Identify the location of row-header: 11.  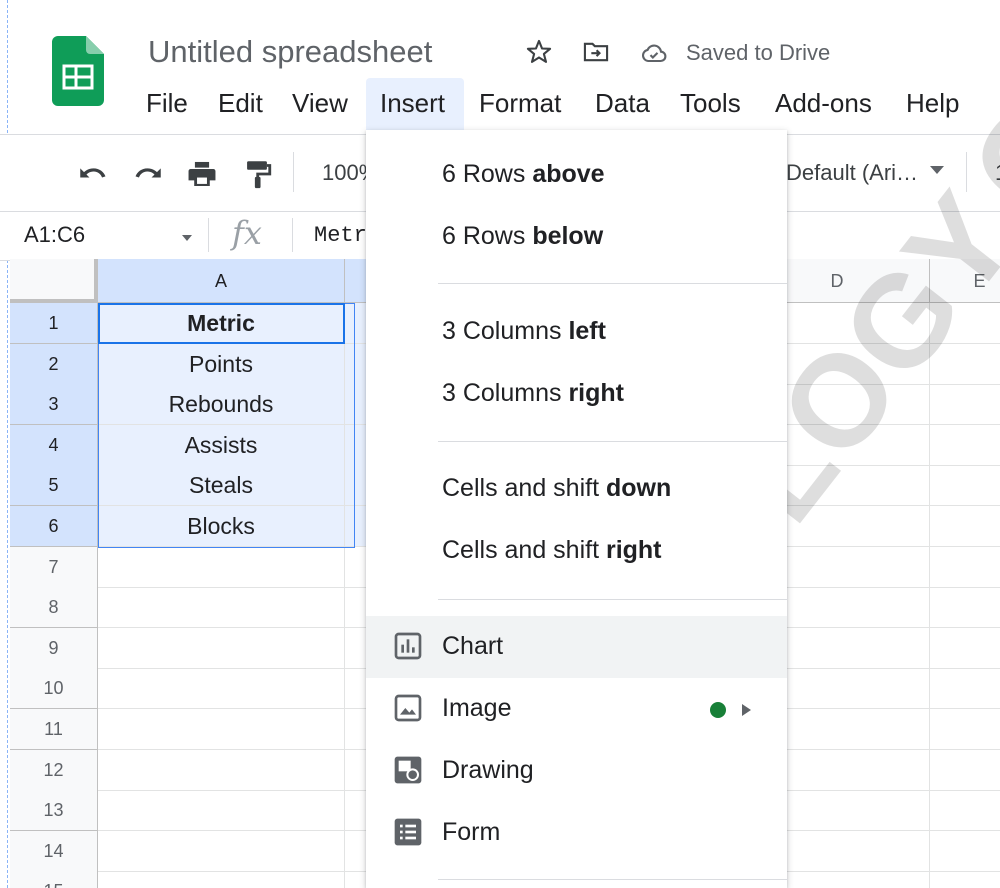
(54, 729).